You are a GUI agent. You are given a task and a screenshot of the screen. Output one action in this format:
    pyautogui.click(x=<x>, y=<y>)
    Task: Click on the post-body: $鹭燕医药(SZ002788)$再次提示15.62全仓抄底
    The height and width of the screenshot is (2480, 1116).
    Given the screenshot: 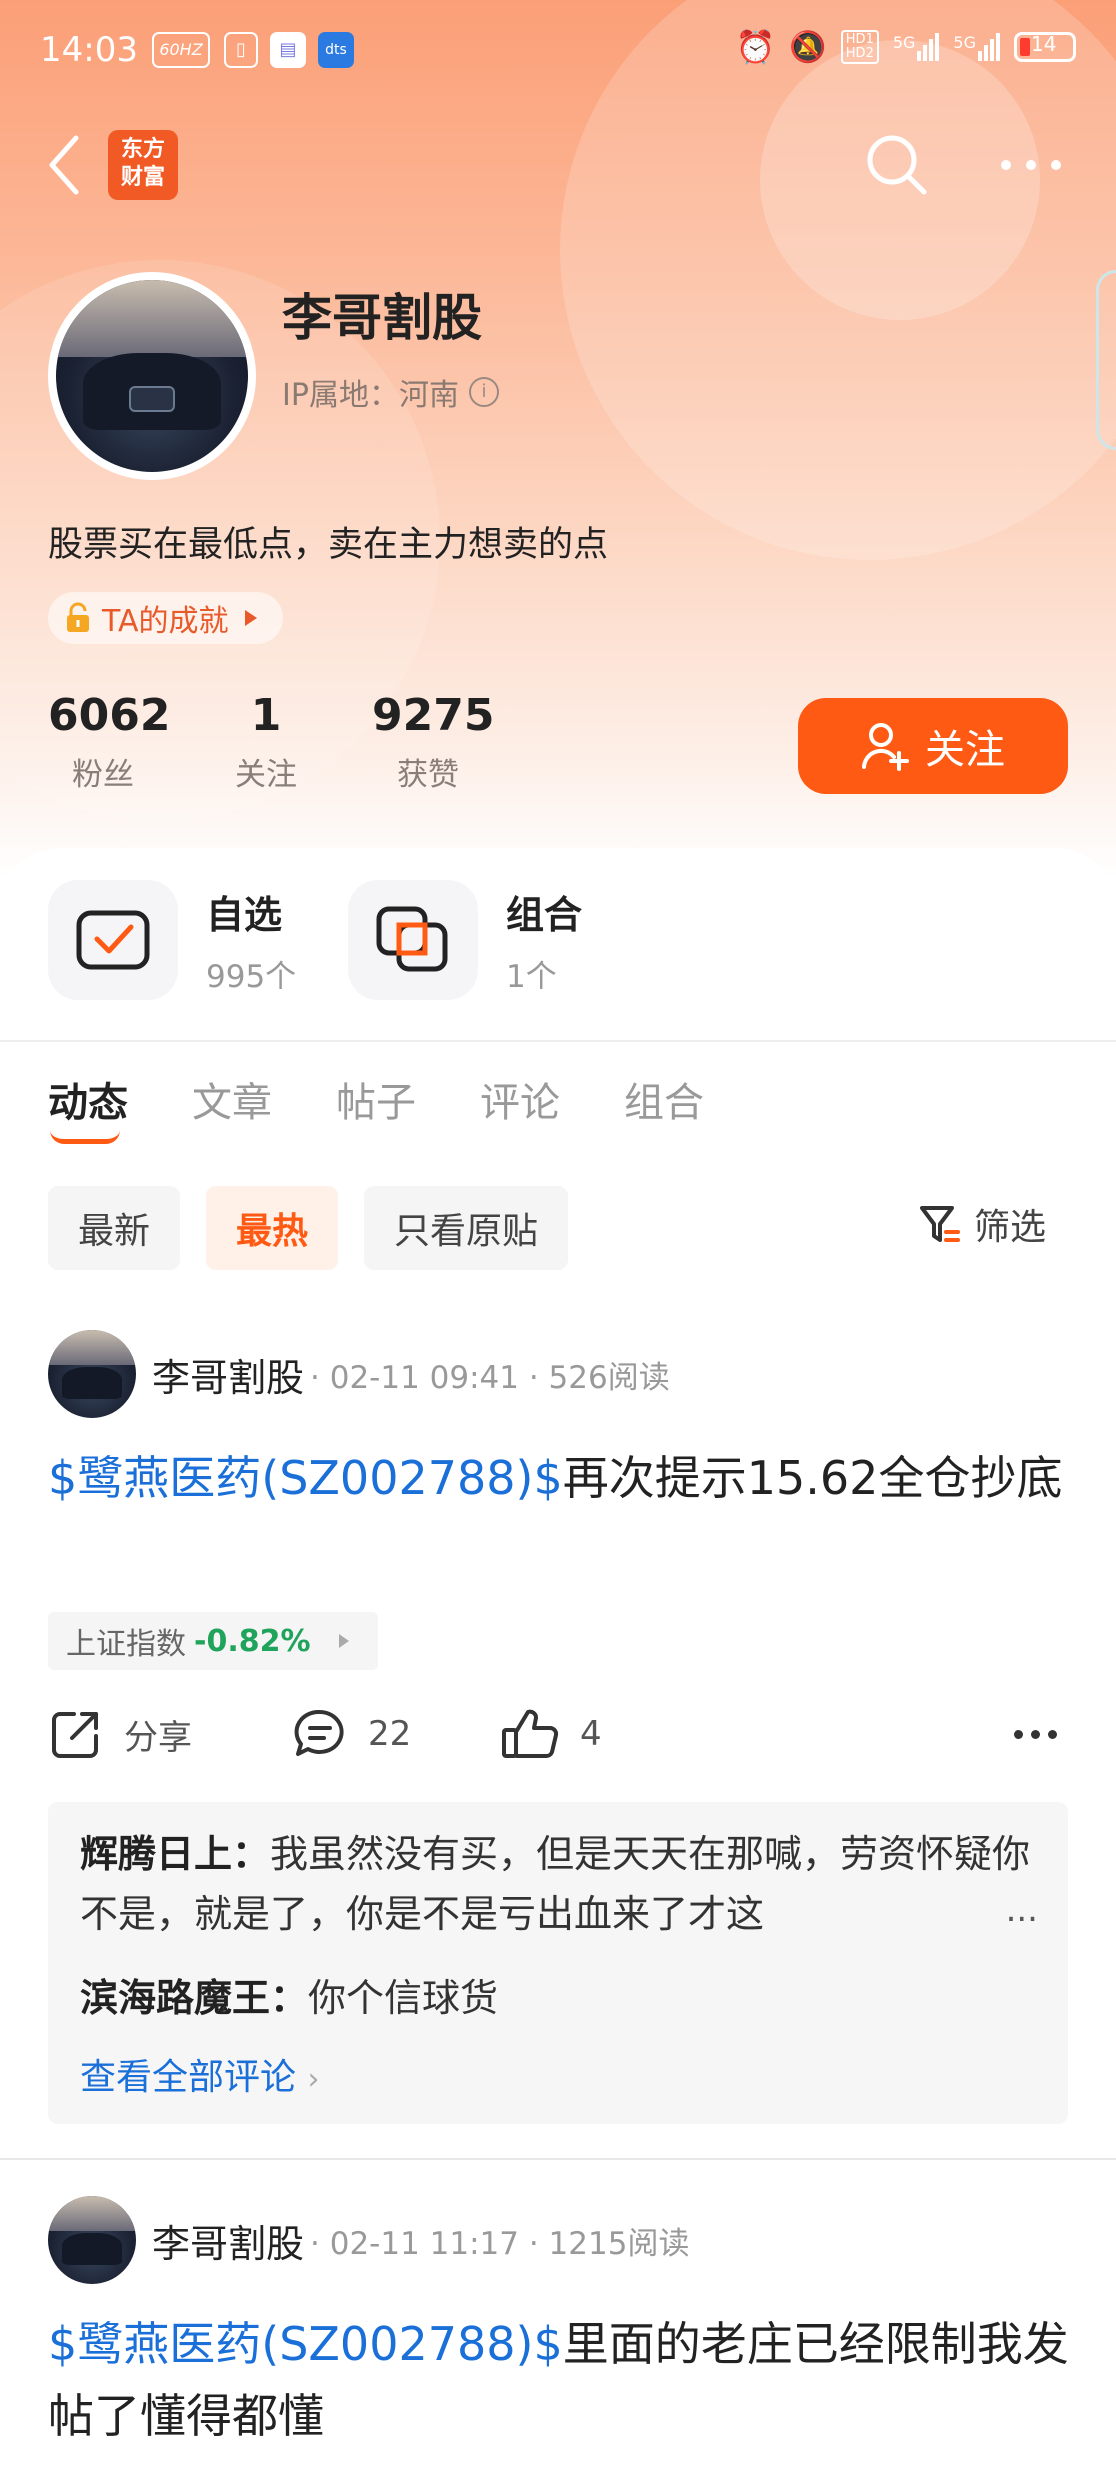 What is the action you would take?
    pyautogui.click(x=563, y=1478)
    